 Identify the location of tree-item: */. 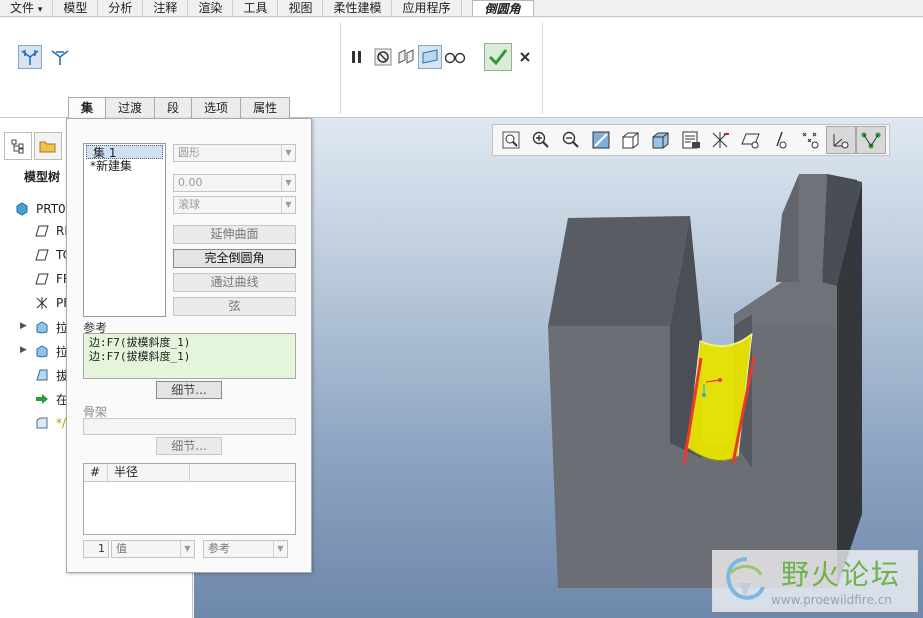
(50, 423).